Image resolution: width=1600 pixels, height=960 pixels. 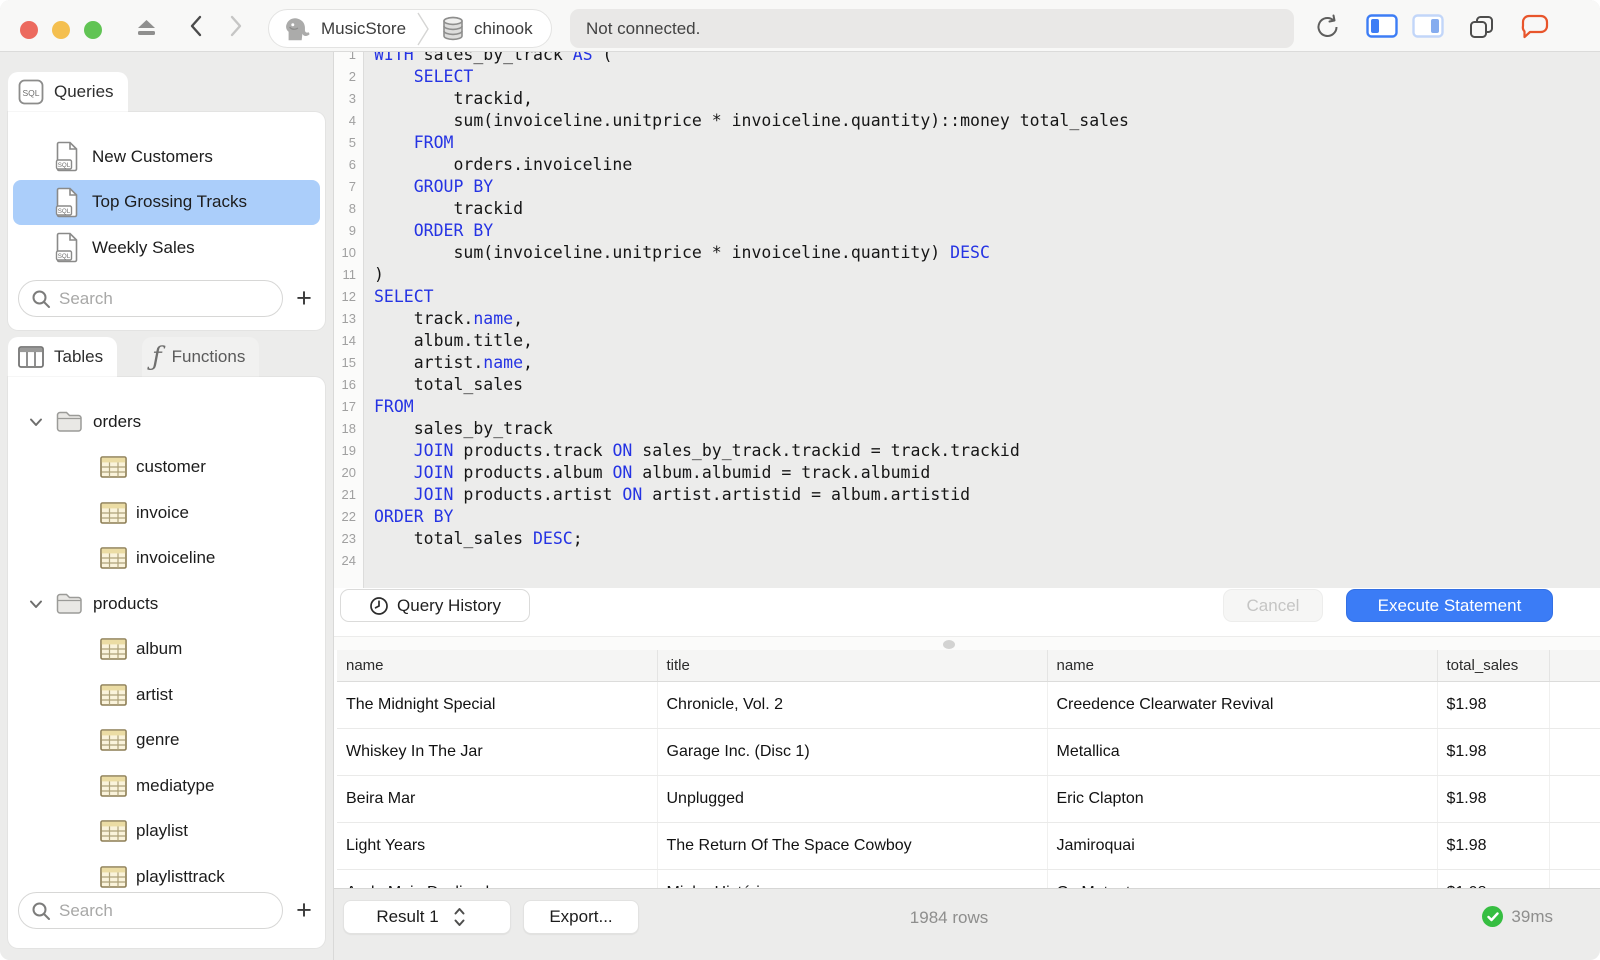 What do you see at coordinates (987, 319) in the screenshot?
I see `code-line: track.name,` at bounding box center [987, 319].